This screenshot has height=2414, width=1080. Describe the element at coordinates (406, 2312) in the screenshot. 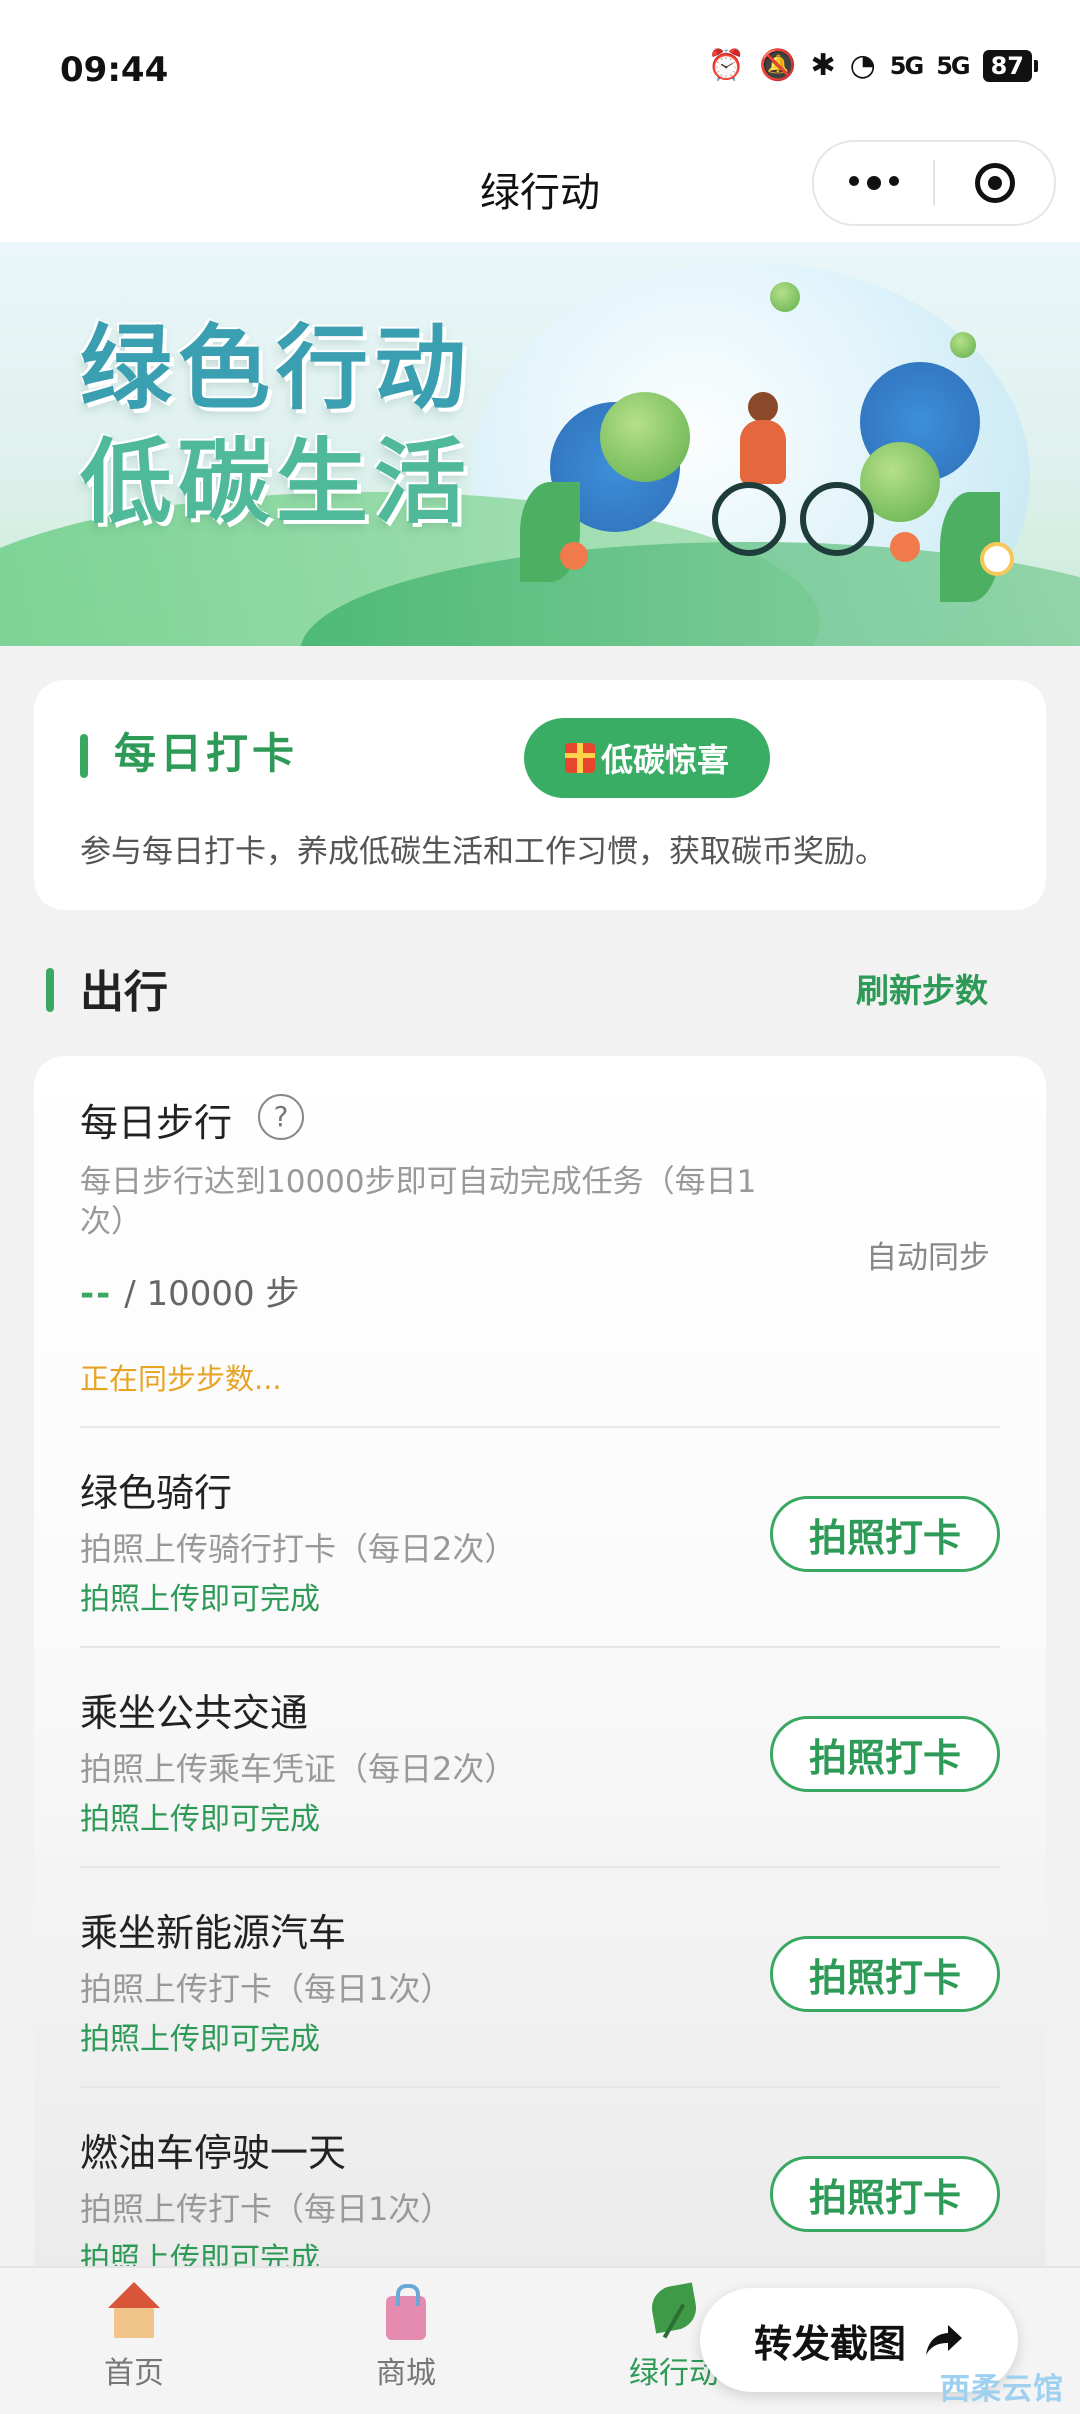

I see `shop-icon` at that location.